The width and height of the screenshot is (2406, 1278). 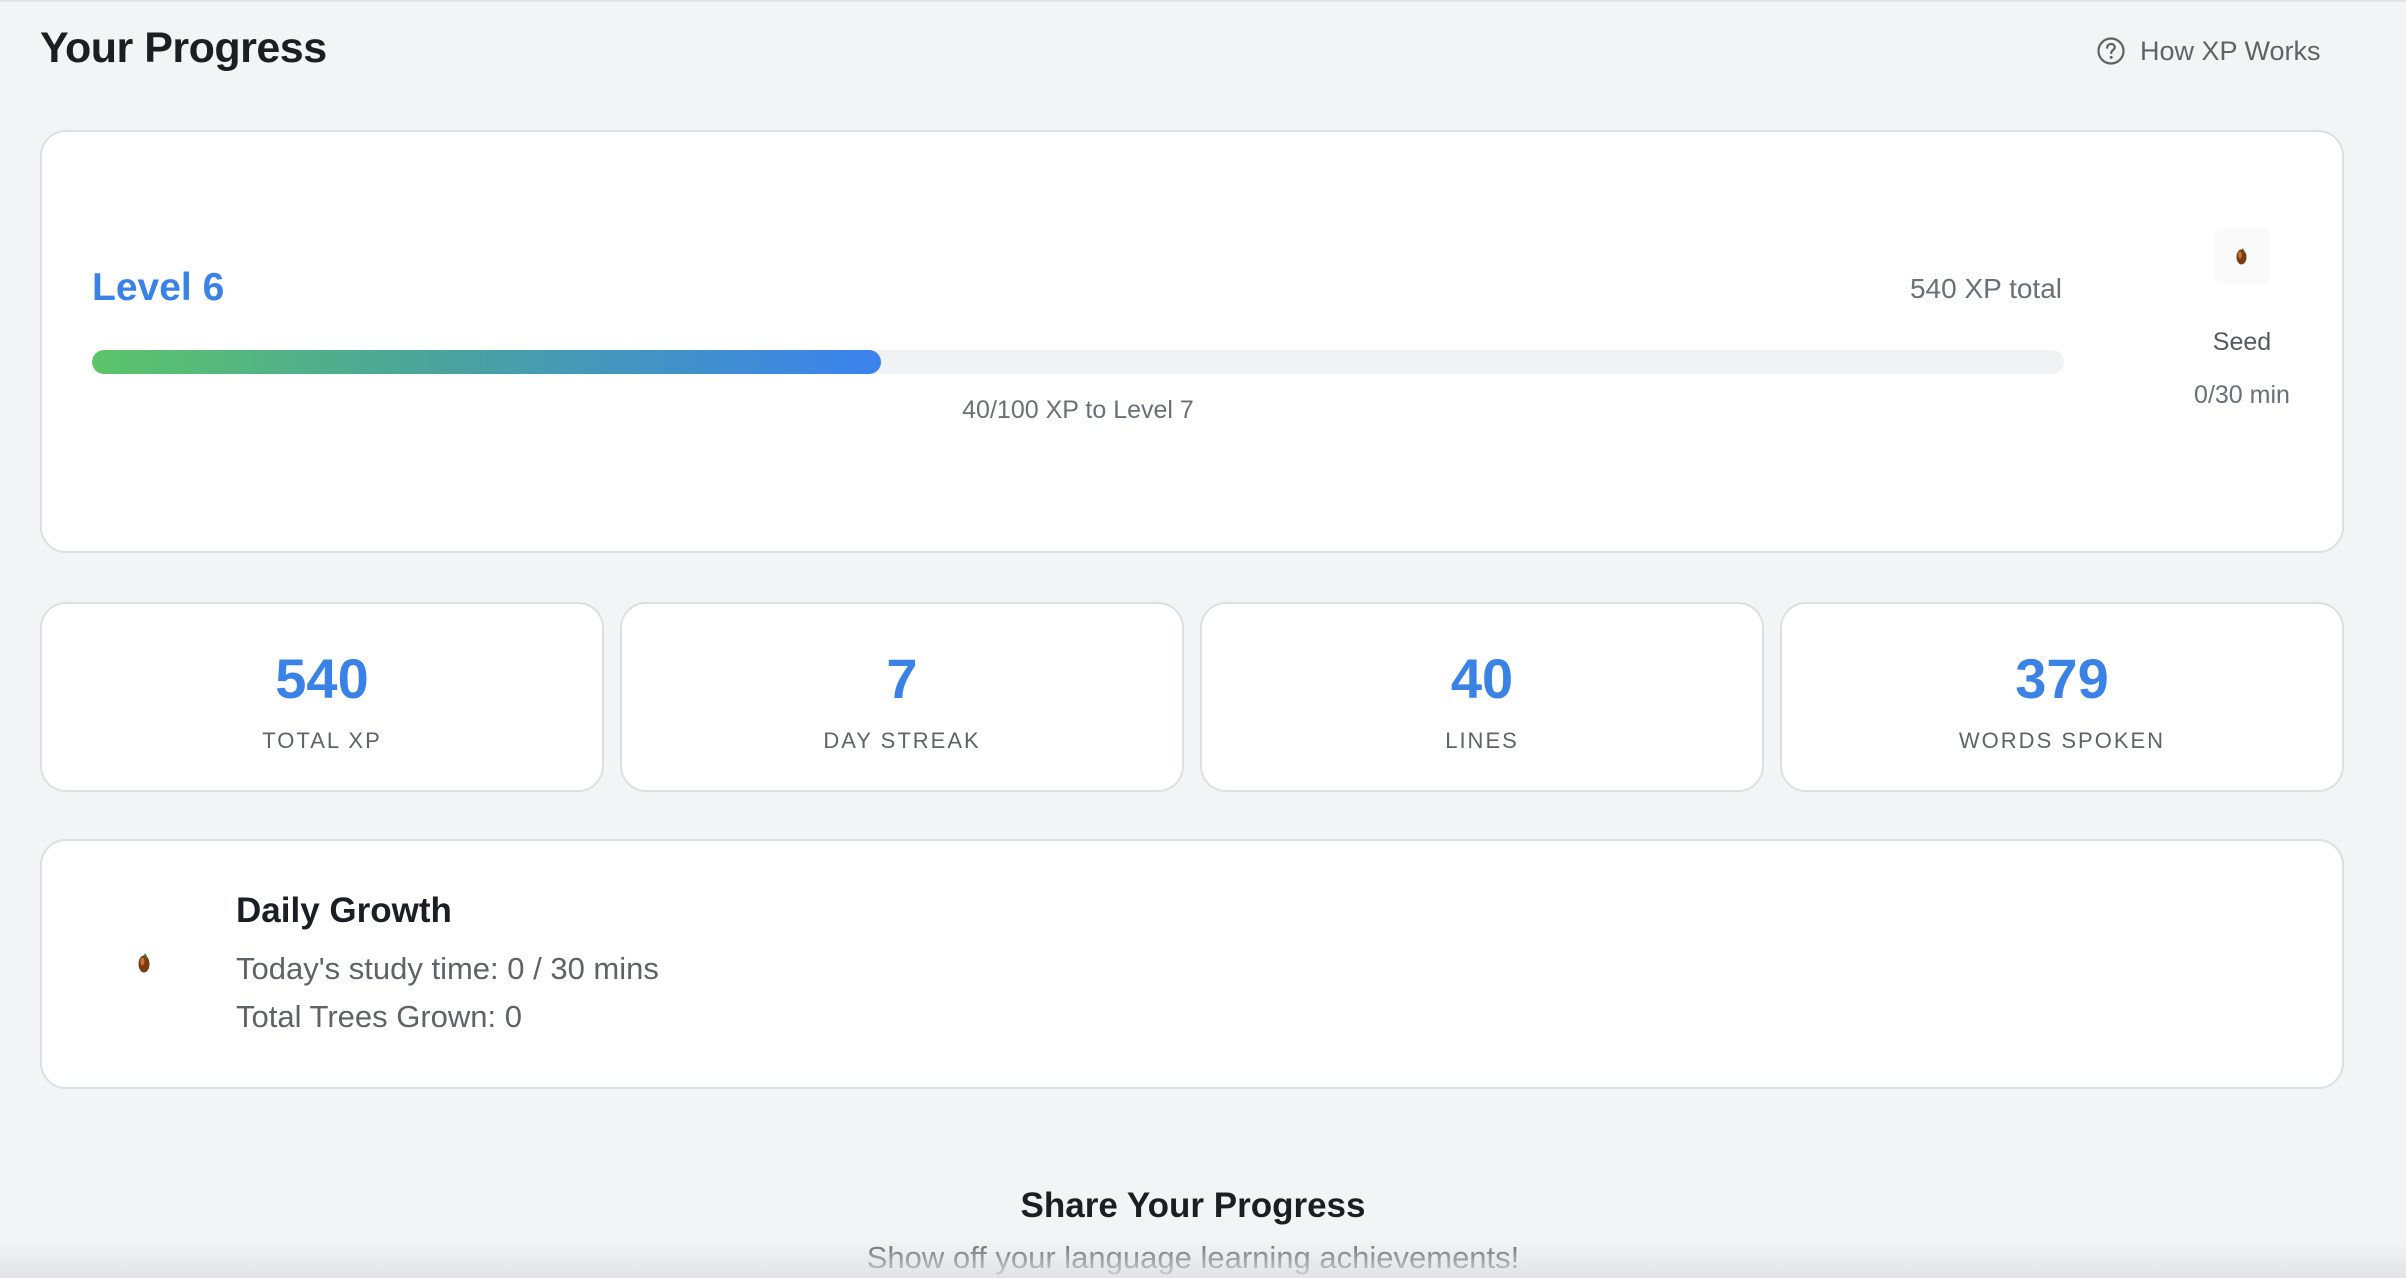 What do you see at coordinates (1078, 410) in the screenshot?
I see `level-progress-caption: 40/100 XP to Level 7` at bounding box center [1078, 410].